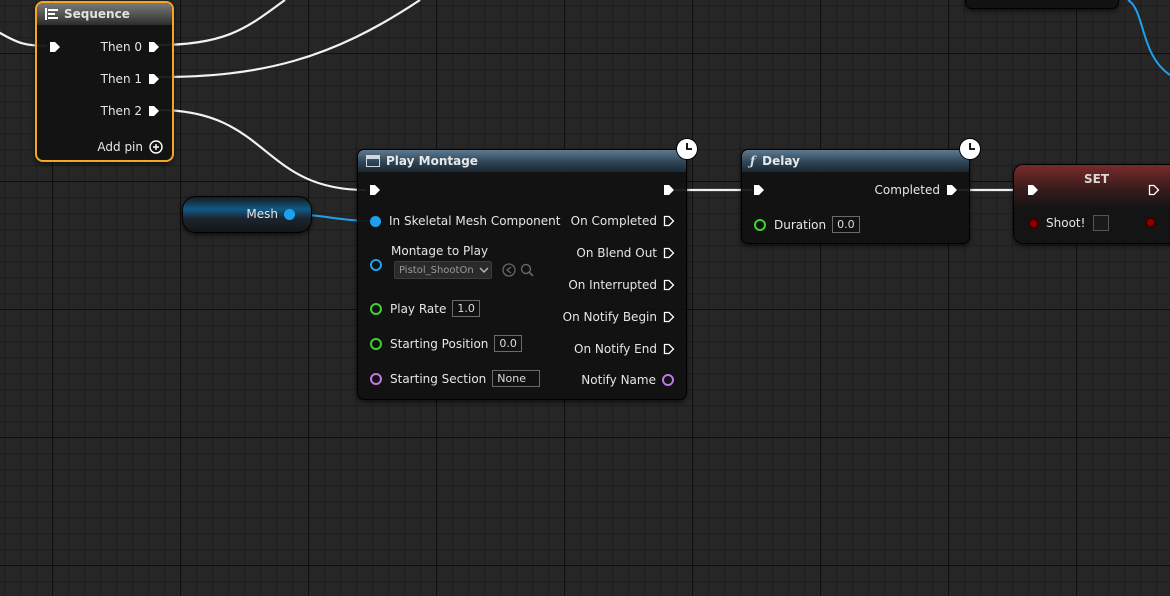 This screenshot has width=1170, height=596. I want to click on function-f-icon: ƒ, so click(753, 161).